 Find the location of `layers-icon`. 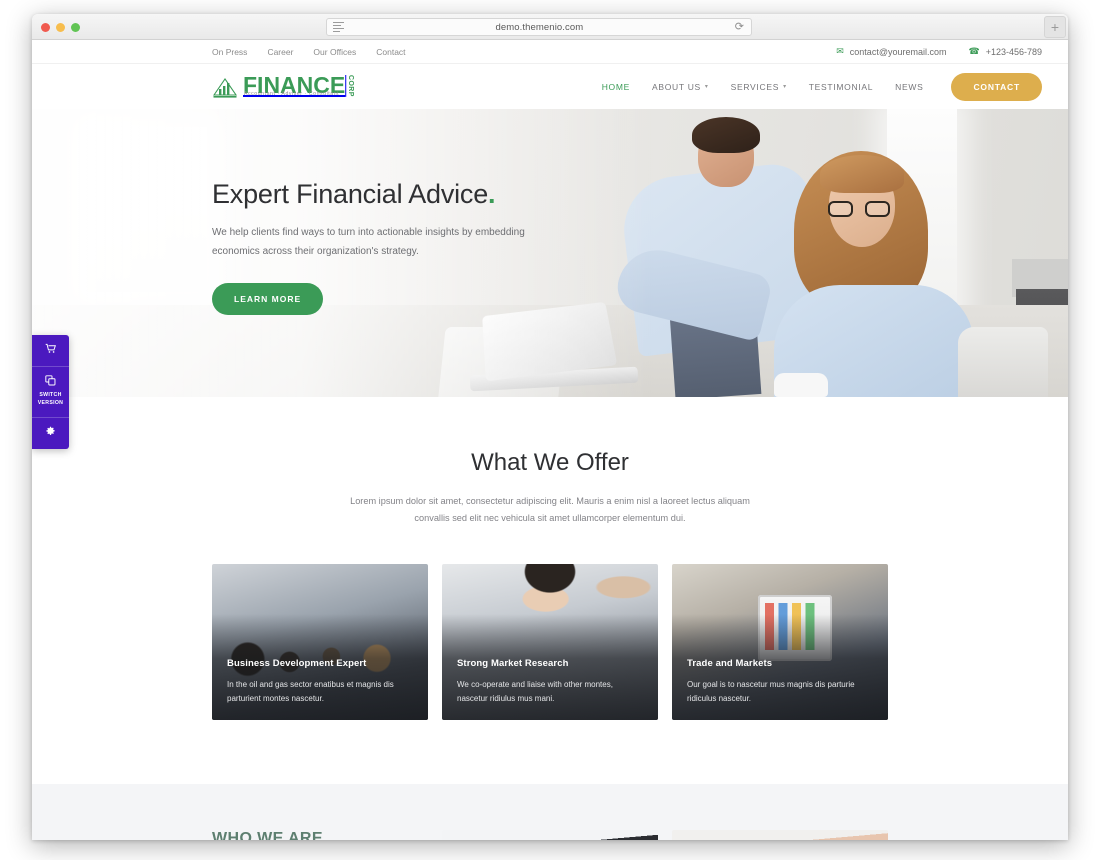

layers-icon is located at coordinates (50, 382).